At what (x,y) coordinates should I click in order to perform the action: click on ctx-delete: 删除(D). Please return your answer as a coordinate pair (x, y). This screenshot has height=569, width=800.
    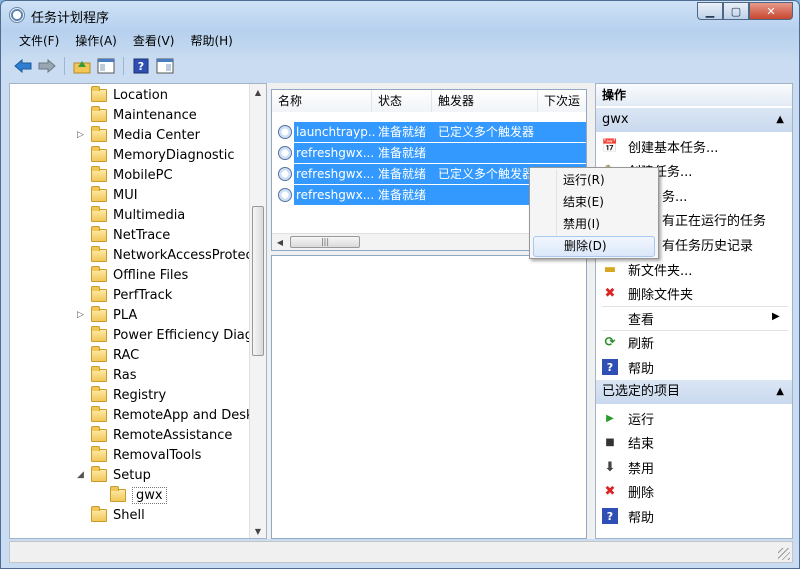
    Looking at the image, I should click on (594, 246).